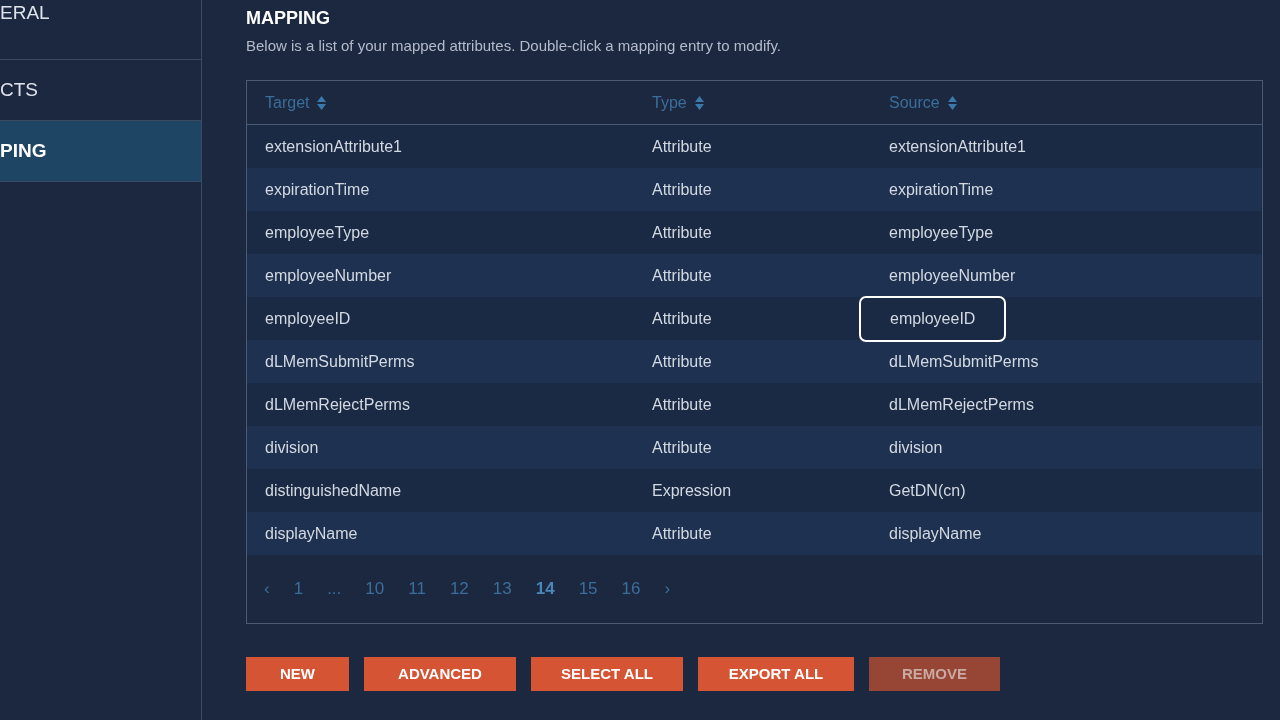 The height and width of the screenshot is (720, 1280). Describe the element at coordinates (333, 490) in the screenshot. I see `table-cell-text: distinguishedName` at that location.